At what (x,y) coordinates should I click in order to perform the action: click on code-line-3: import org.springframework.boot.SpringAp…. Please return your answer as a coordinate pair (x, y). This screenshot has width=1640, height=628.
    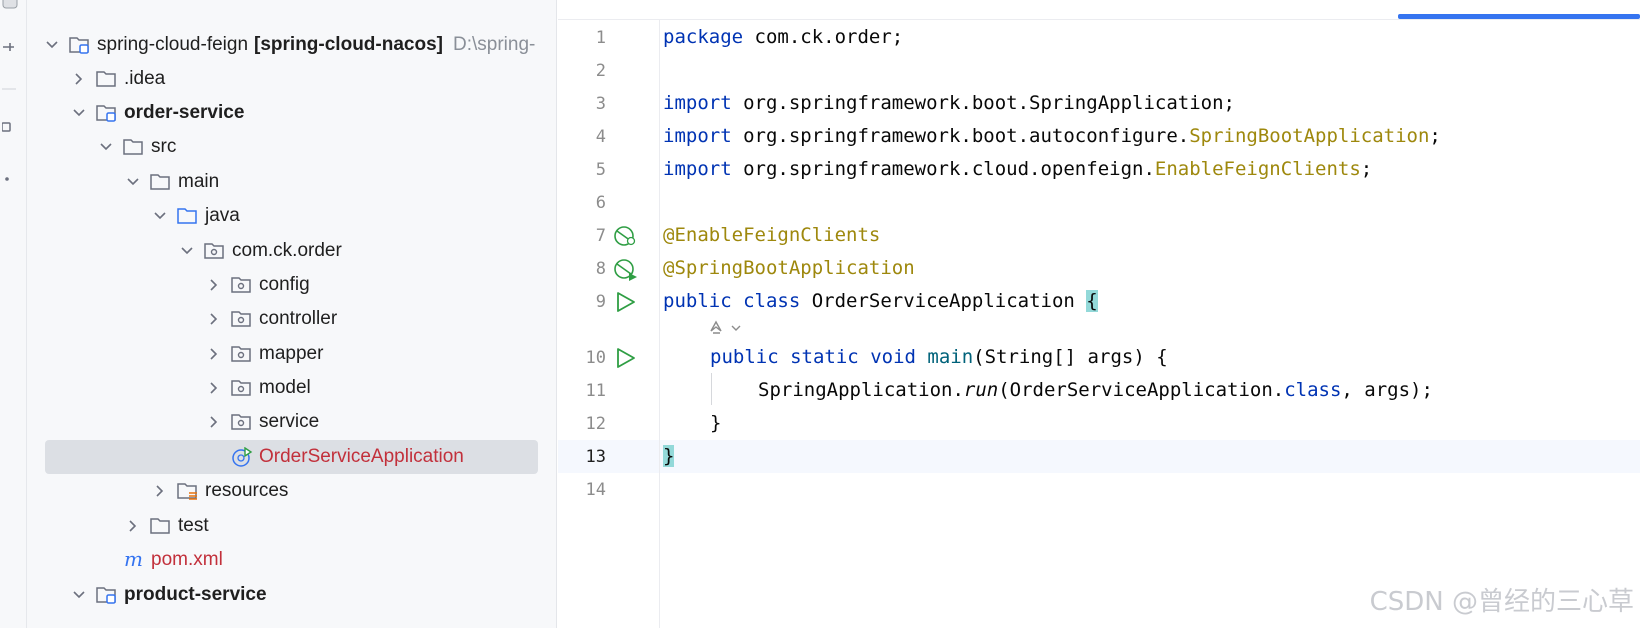
    Looking at the image, I should click on (949, 103).